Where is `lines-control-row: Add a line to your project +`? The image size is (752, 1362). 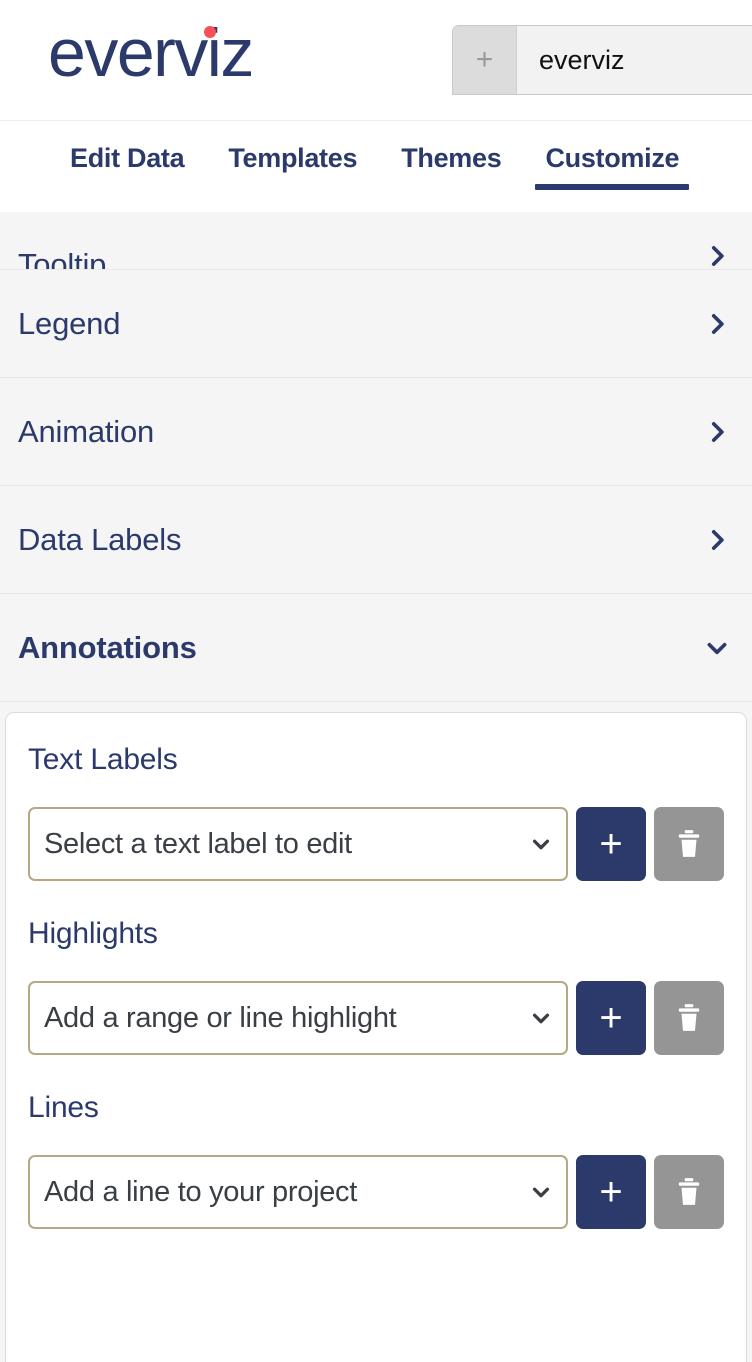
lines-control-row: Add a line to your project + is located at coordinates (376, 1192).